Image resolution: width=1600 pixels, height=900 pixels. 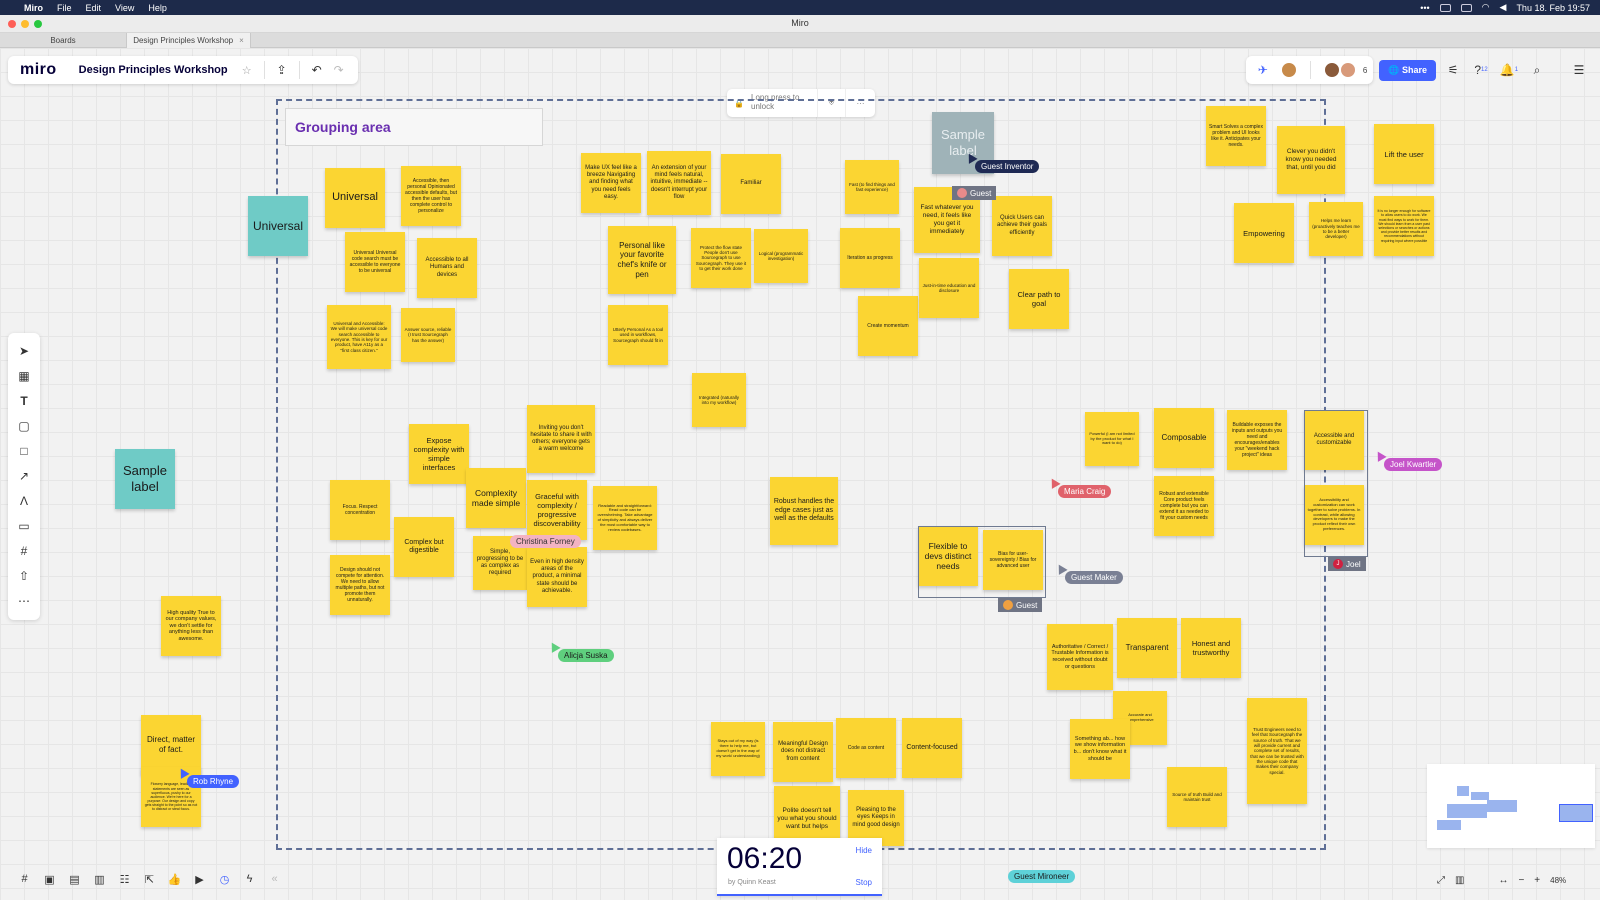 I want to click on frame-title-box: Grouping area, so click(x=414, y=127).